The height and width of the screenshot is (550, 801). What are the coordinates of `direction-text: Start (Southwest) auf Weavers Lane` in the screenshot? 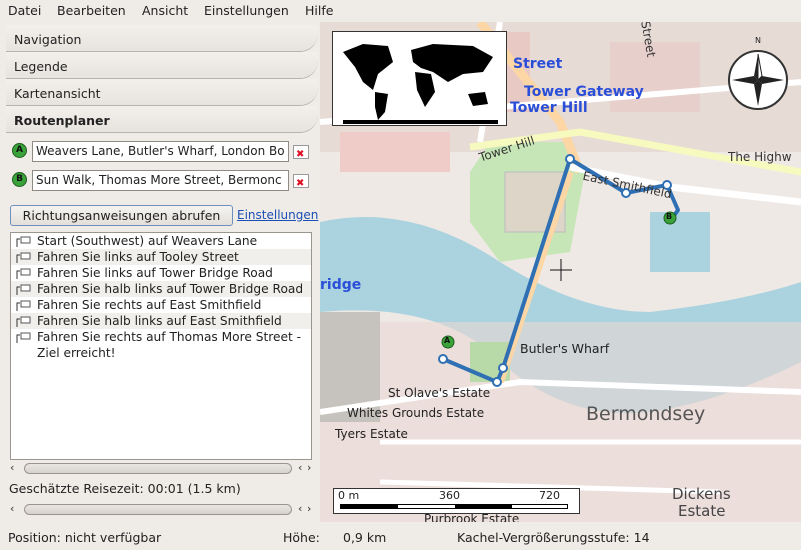 It's located at (147, 241).